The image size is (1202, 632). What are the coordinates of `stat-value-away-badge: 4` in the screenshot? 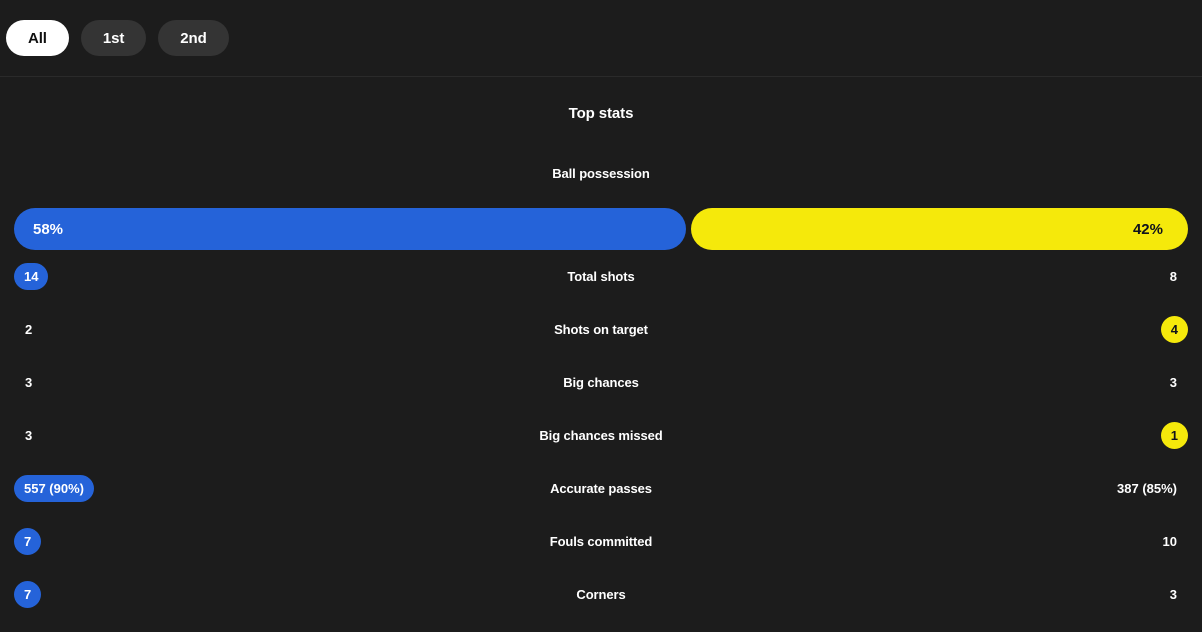 It's located at (1174, 329).